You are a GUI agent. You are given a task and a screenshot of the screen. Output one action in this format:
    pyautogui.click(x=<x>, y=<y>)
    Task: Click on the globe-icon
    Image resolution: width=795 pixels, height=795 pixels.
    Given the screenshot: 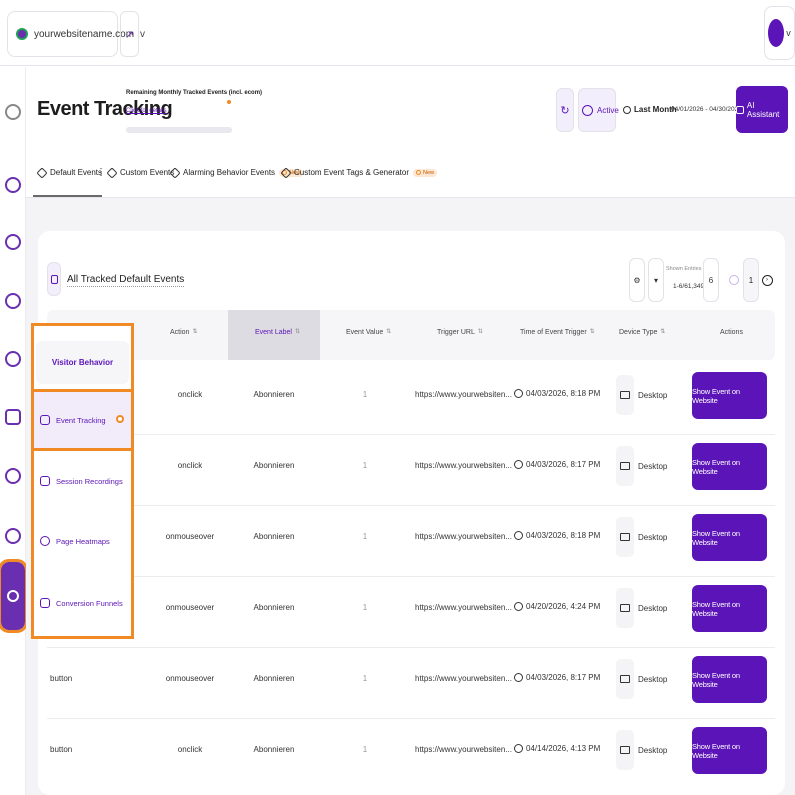 What is the action you would take?
    pyautogui.click(x=22, y=34)
    